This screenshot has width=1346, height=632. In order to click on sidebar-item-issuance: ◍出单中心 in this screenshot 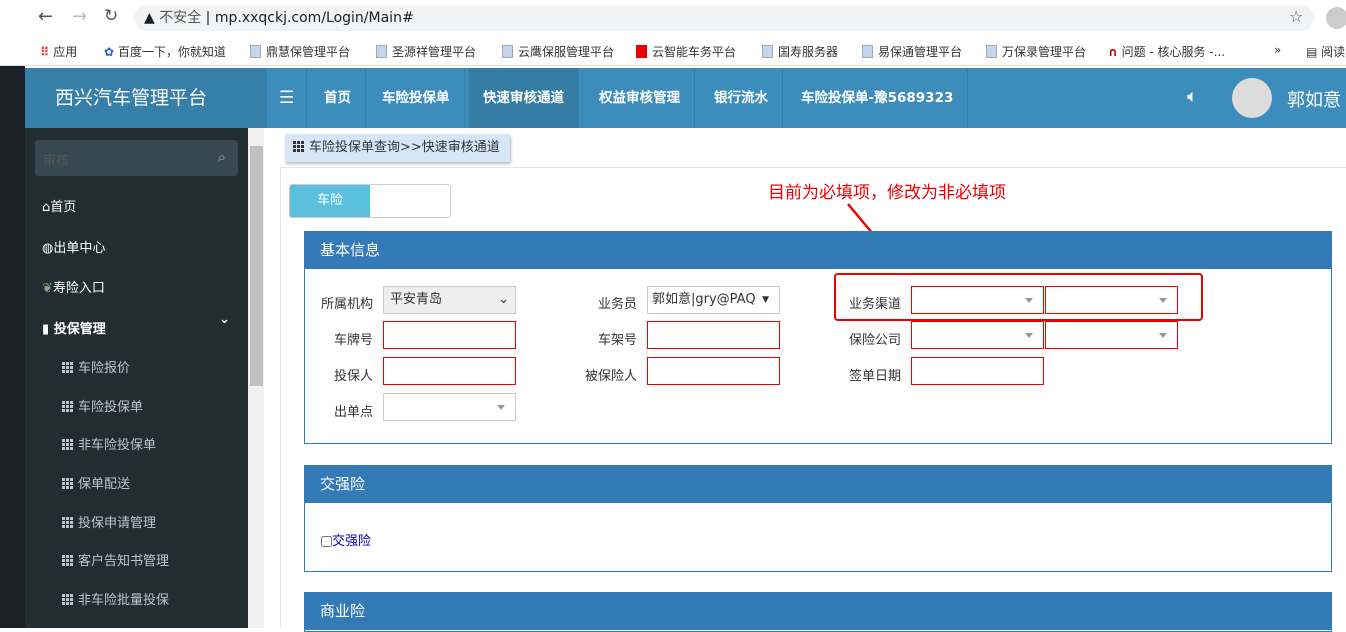, I will do `click(73, 246)`.